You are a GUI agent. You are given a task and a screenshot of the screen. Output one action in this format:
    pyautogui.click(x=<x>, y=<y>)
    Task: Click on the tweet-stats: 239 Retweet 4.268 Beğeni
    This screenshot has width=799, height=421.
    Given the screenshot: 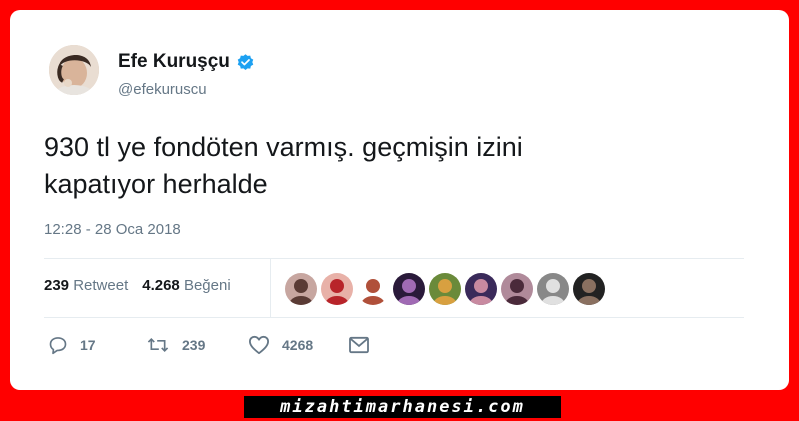 What is the action you would take?
    pyautogui.click(x=137, y=285)
    